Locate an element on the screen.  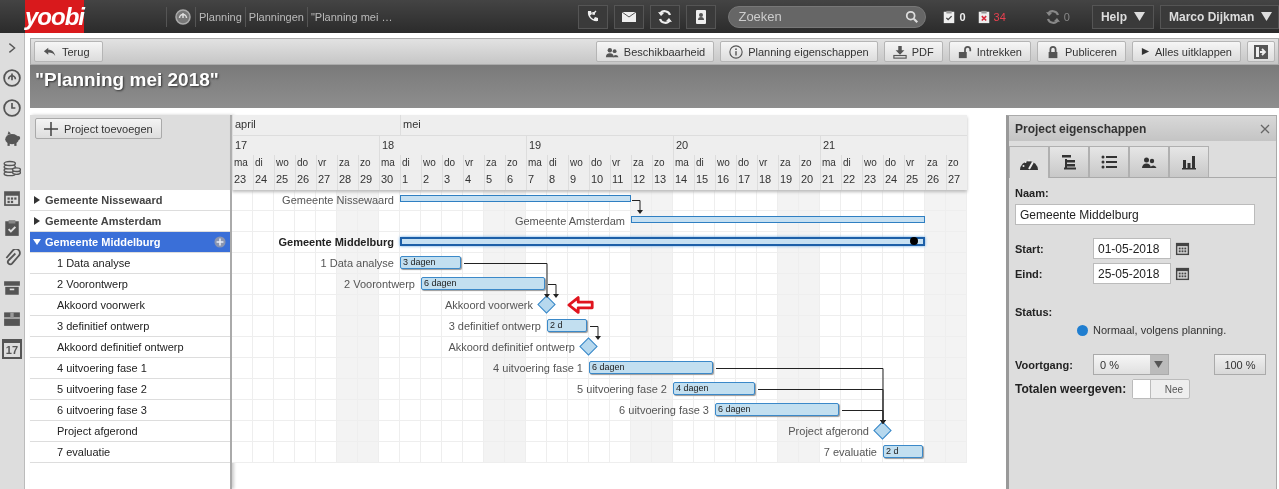
breadcrumb-link: Planning is located at coordinates (220, 16).